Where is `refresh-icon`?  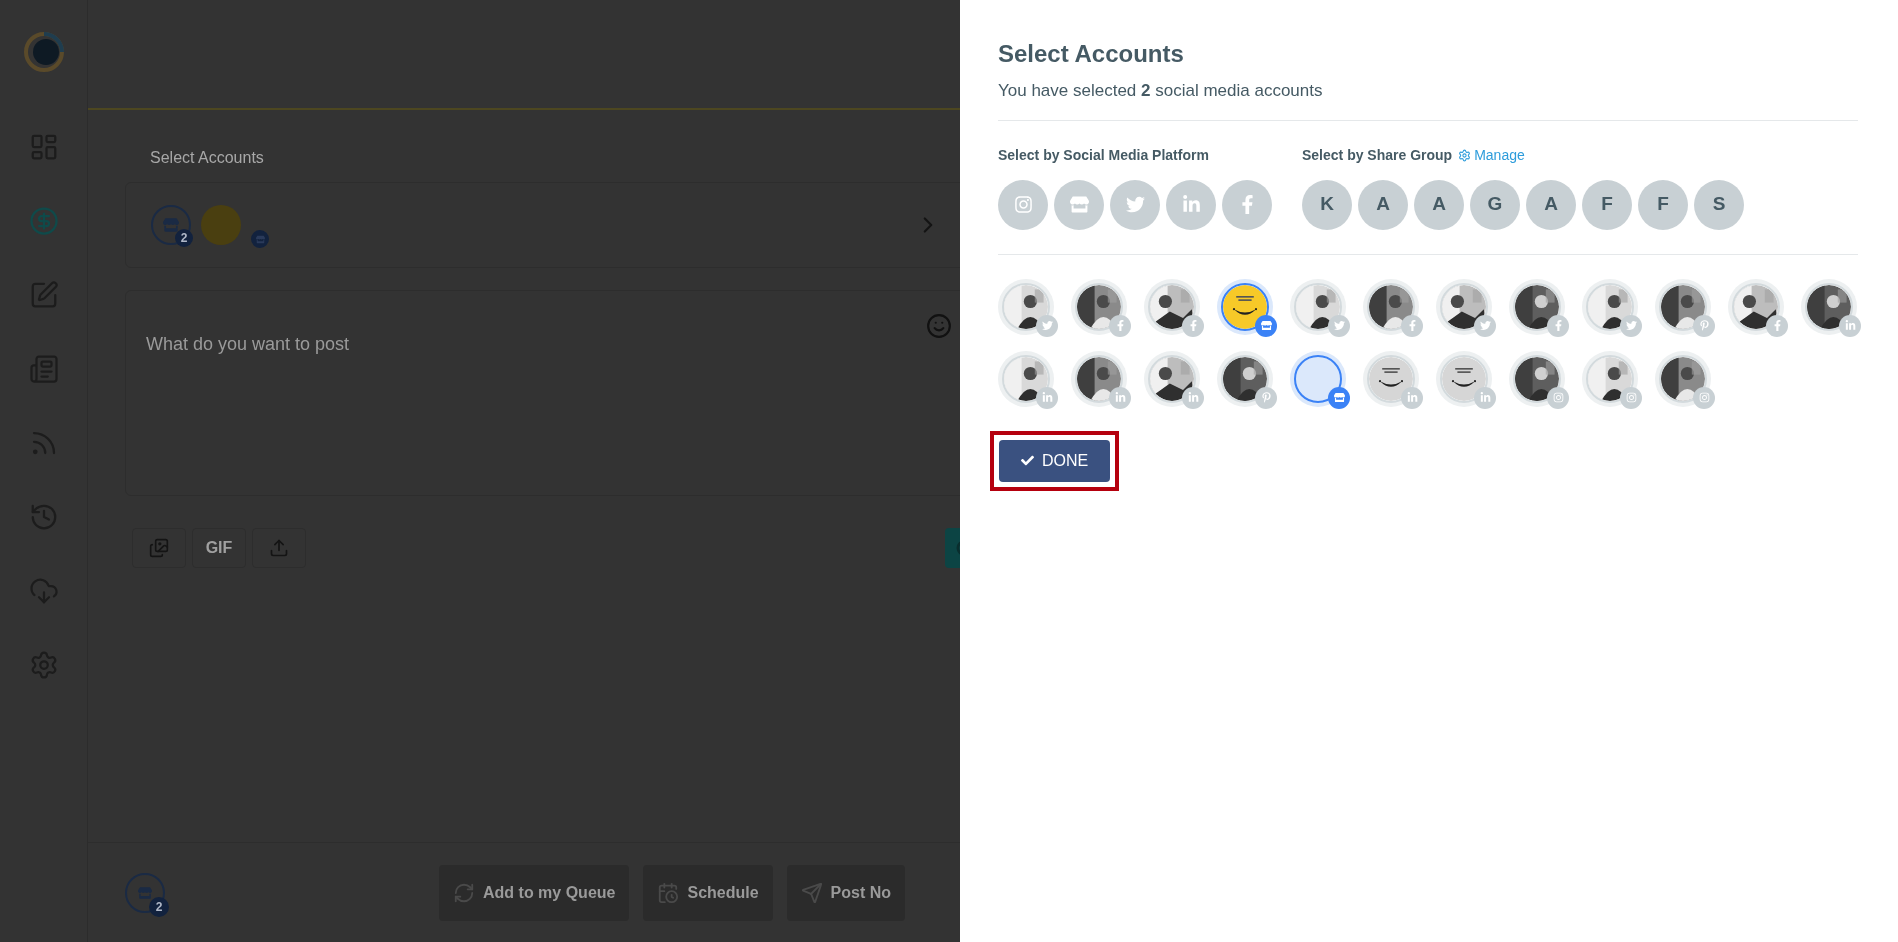
refresh-icon is located at coordinates (464, 892).